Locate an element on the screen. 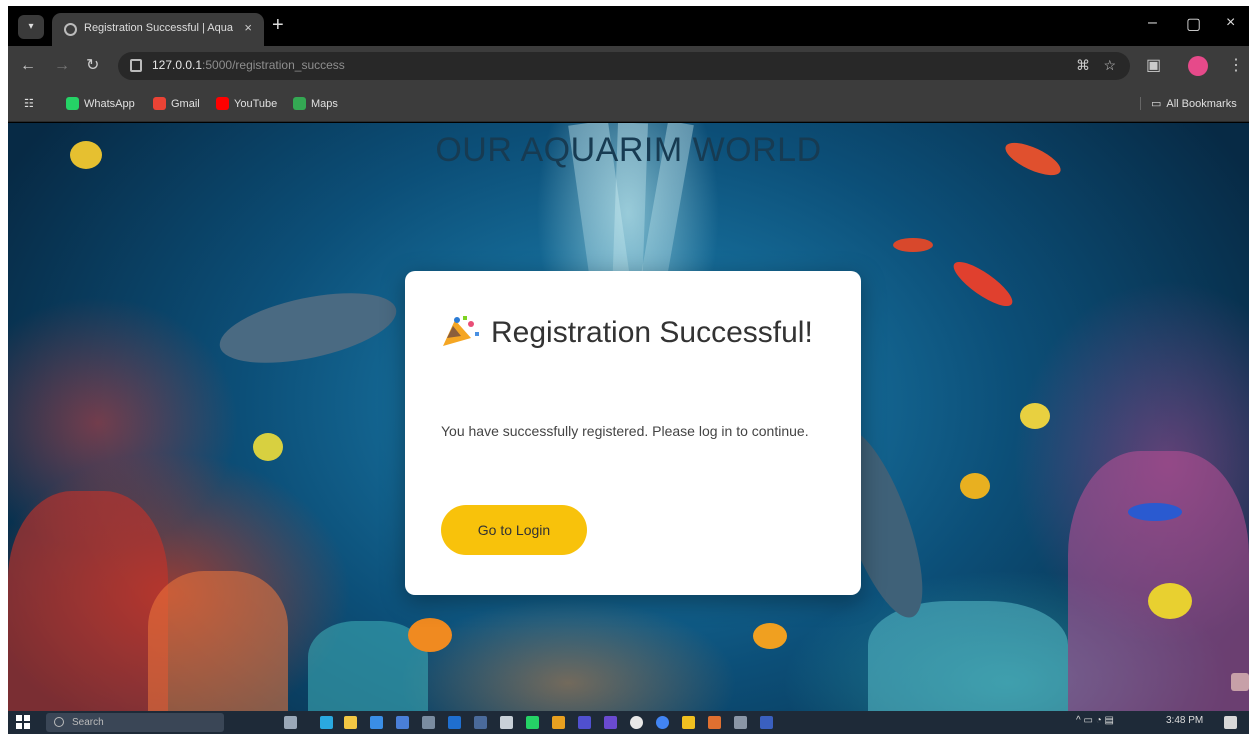  corner-widget is located at coordinates (1240, 682).